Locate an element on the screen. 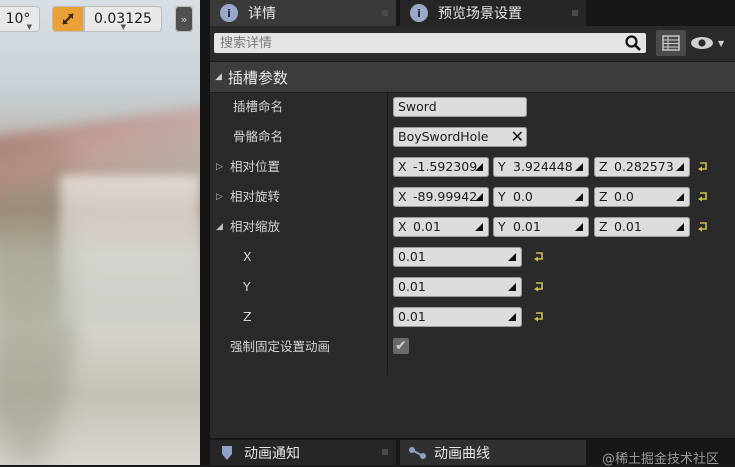 The height and width of the screenshot is (467, 735). bone-name-field: BoySwordHole ✕ is located at coordinates (460, 137).